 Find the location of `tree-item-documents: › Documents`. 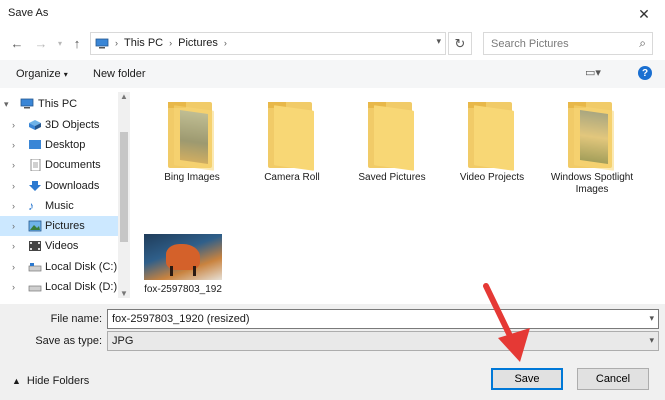

tree-item-documents: › Documents is located at coordinates (59, 165).